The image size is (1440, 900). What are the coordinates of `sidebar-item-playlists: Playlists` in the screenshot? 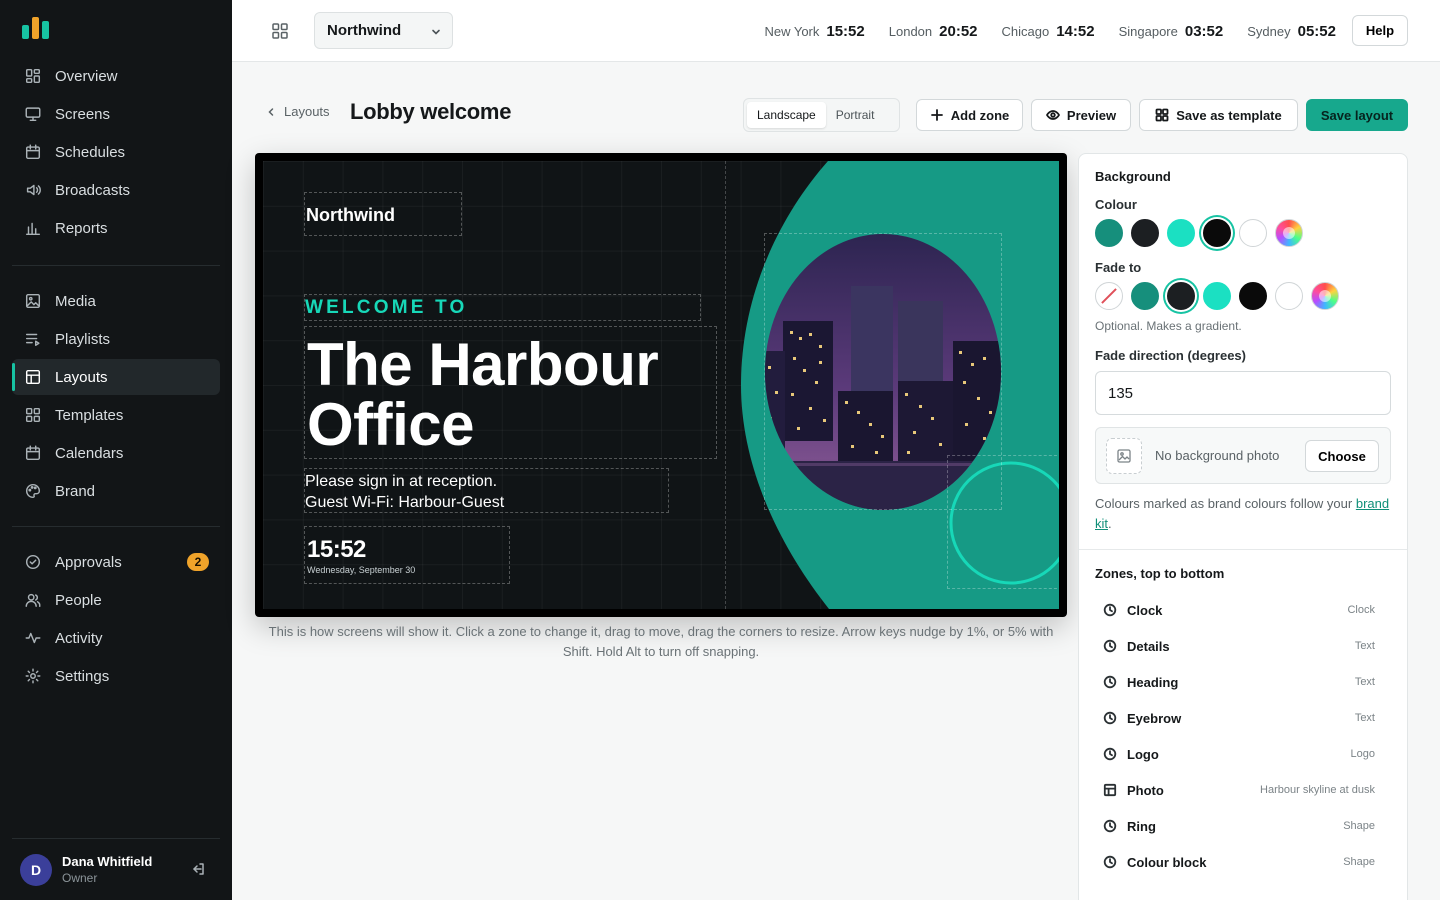 It's located at (116, 339).